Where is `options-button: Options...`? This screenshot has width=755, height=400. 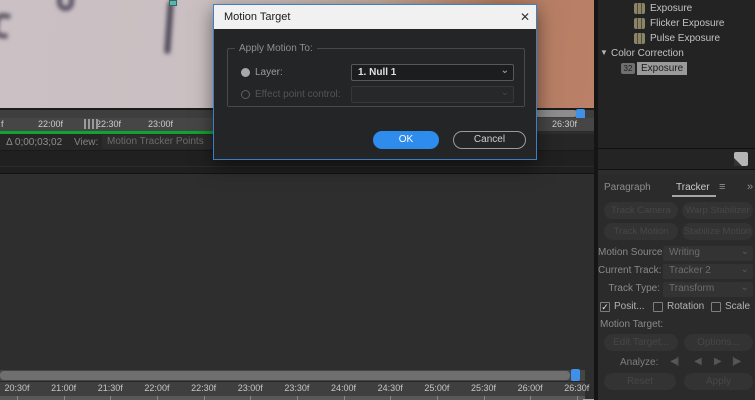 options-button: Options... is located at coordinates (718, 342).